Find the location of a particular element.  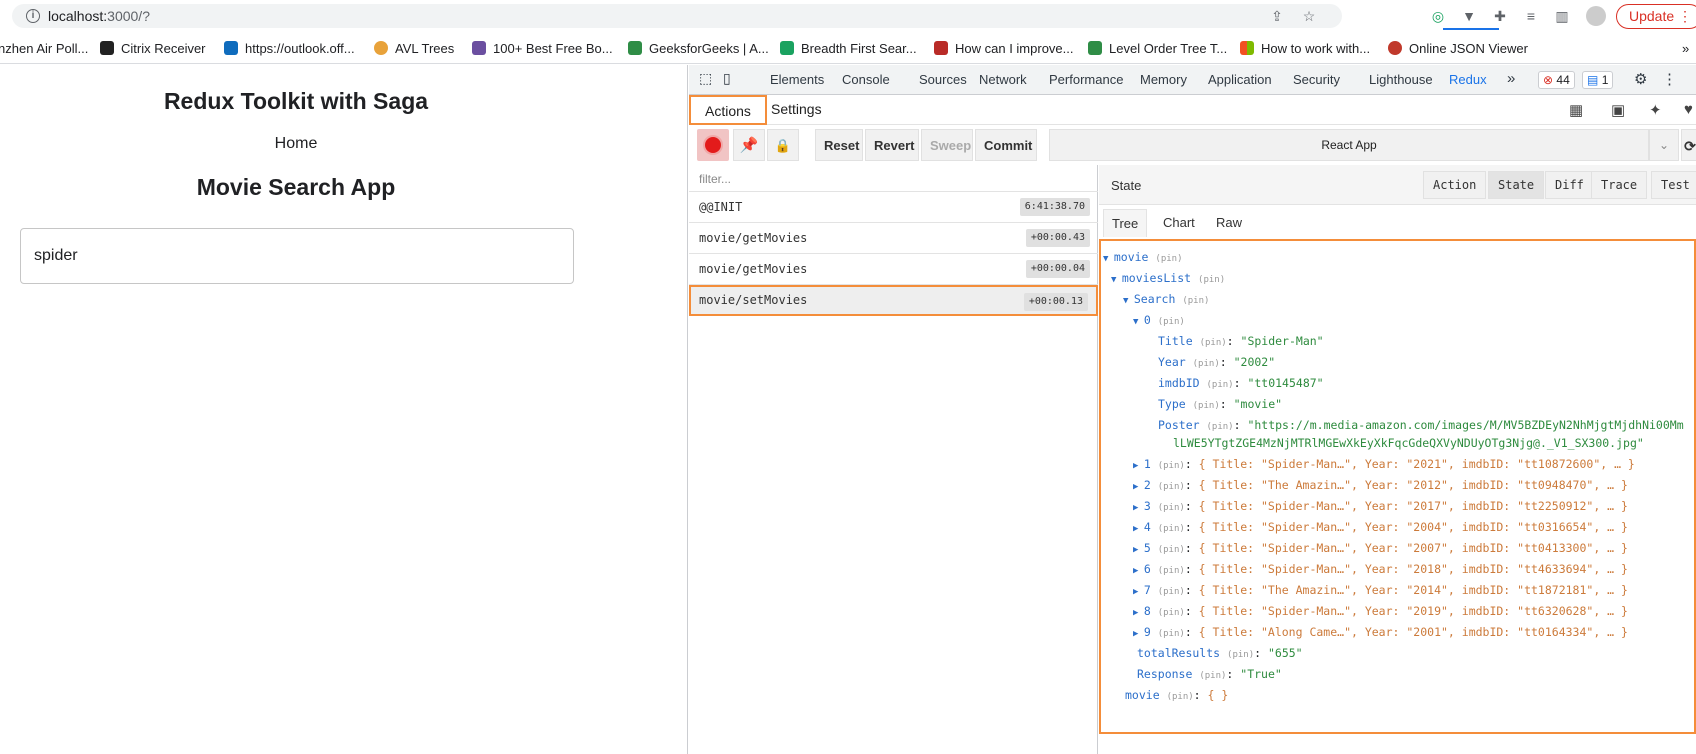

sync-icon: ⟳ is located at coordinates (1688, 145).